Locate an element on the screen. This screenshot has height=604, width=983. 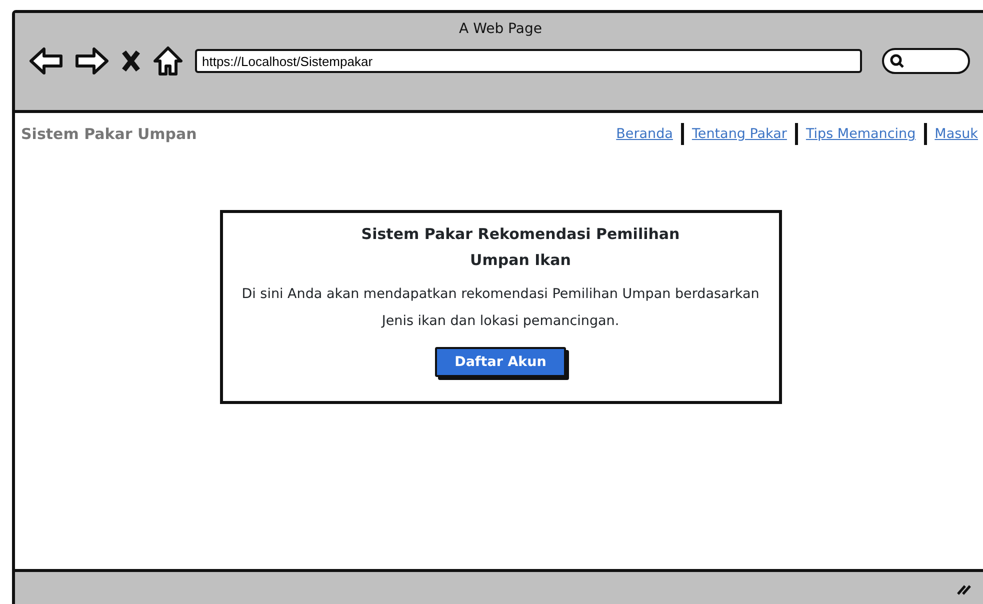
hero-title: Sistem Pakar Rekomendasi Pemilihan Umpan Ikan is located at coordinates (520, 247).